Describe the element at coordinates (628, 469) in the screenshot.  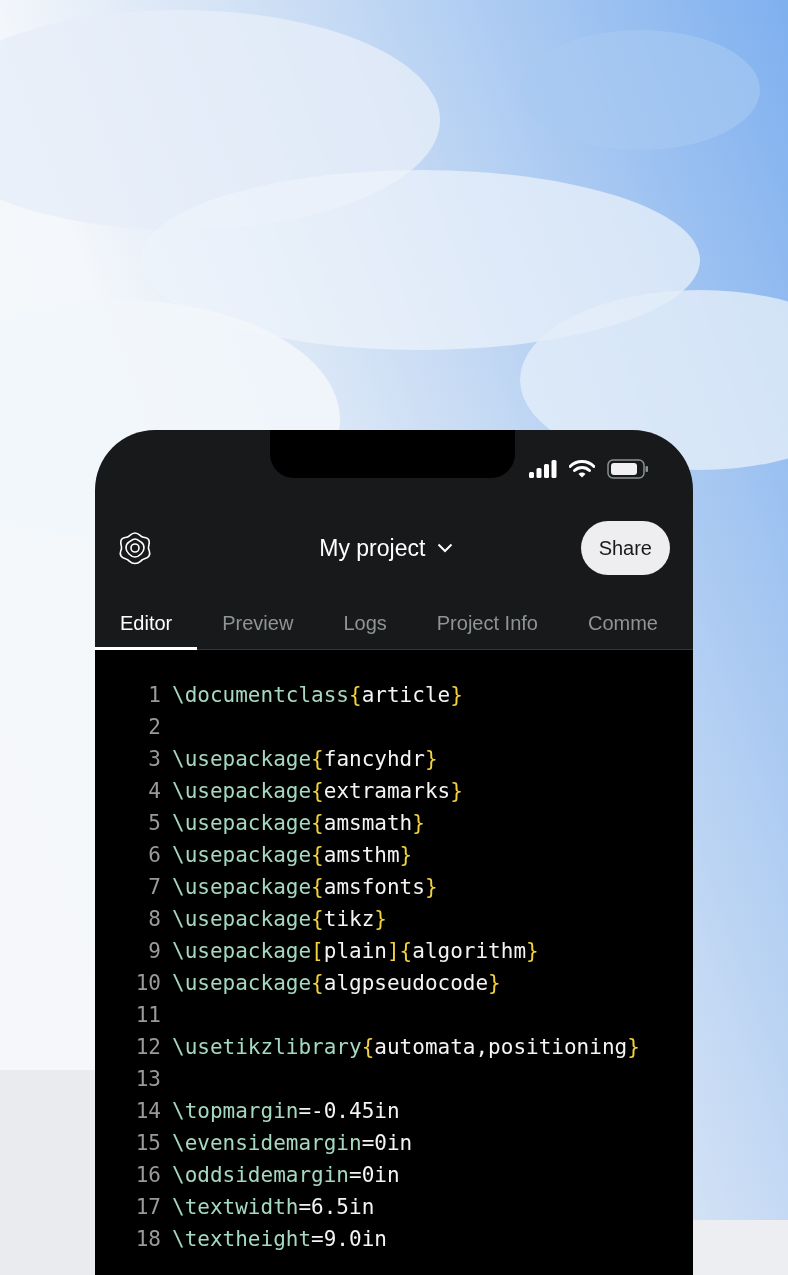
I see `battery-icon` at that location.